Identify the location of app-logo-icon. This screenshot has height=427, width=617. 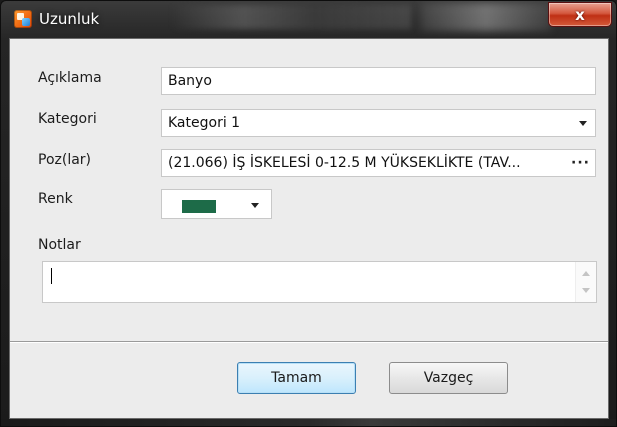
(23, 19).